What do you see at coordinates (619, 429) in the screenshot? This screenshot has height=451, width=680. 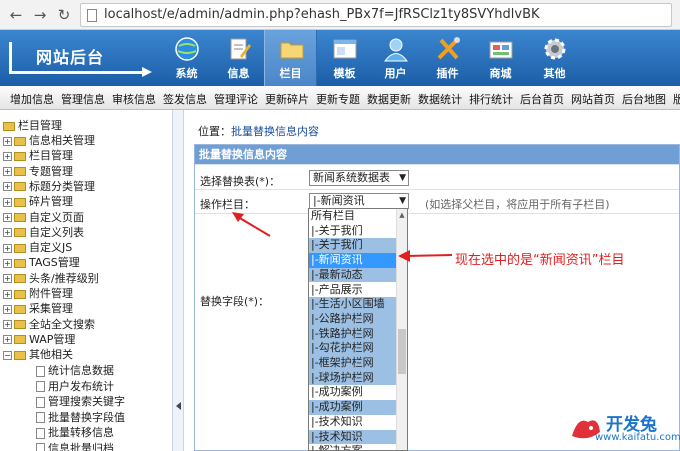 I see `watermark: 开发兔 www.kaifatu.com` at bounding box center [619, 429].